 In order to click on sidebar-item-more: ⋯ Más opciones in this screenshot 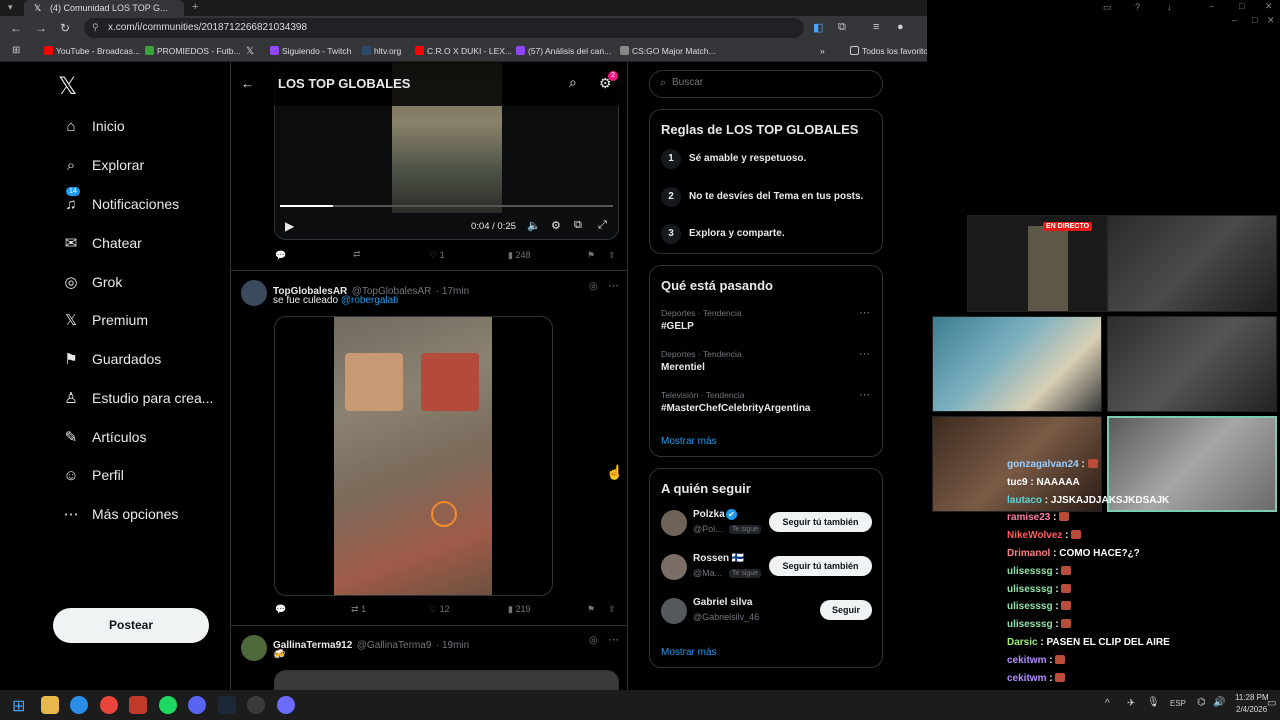, I will do `click(119, 514)`.